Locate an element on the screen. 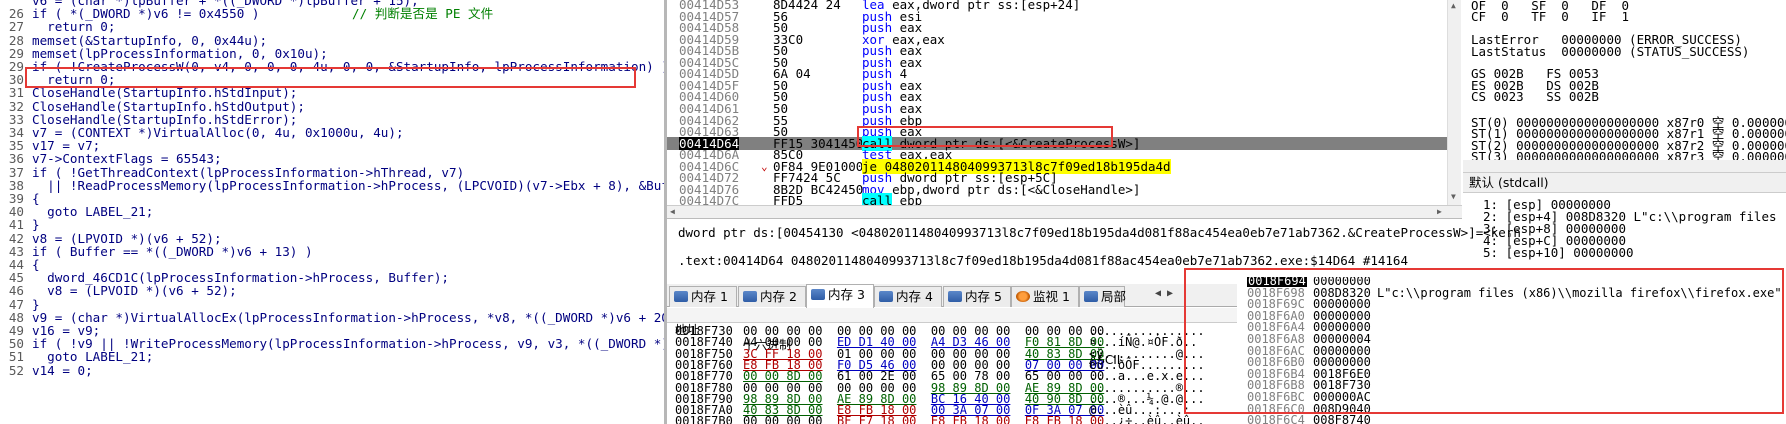 This screenshot has height=424, width=1786. register-line: CF 0 TF 0 IF 1 is located at coordinates (1550, 16).